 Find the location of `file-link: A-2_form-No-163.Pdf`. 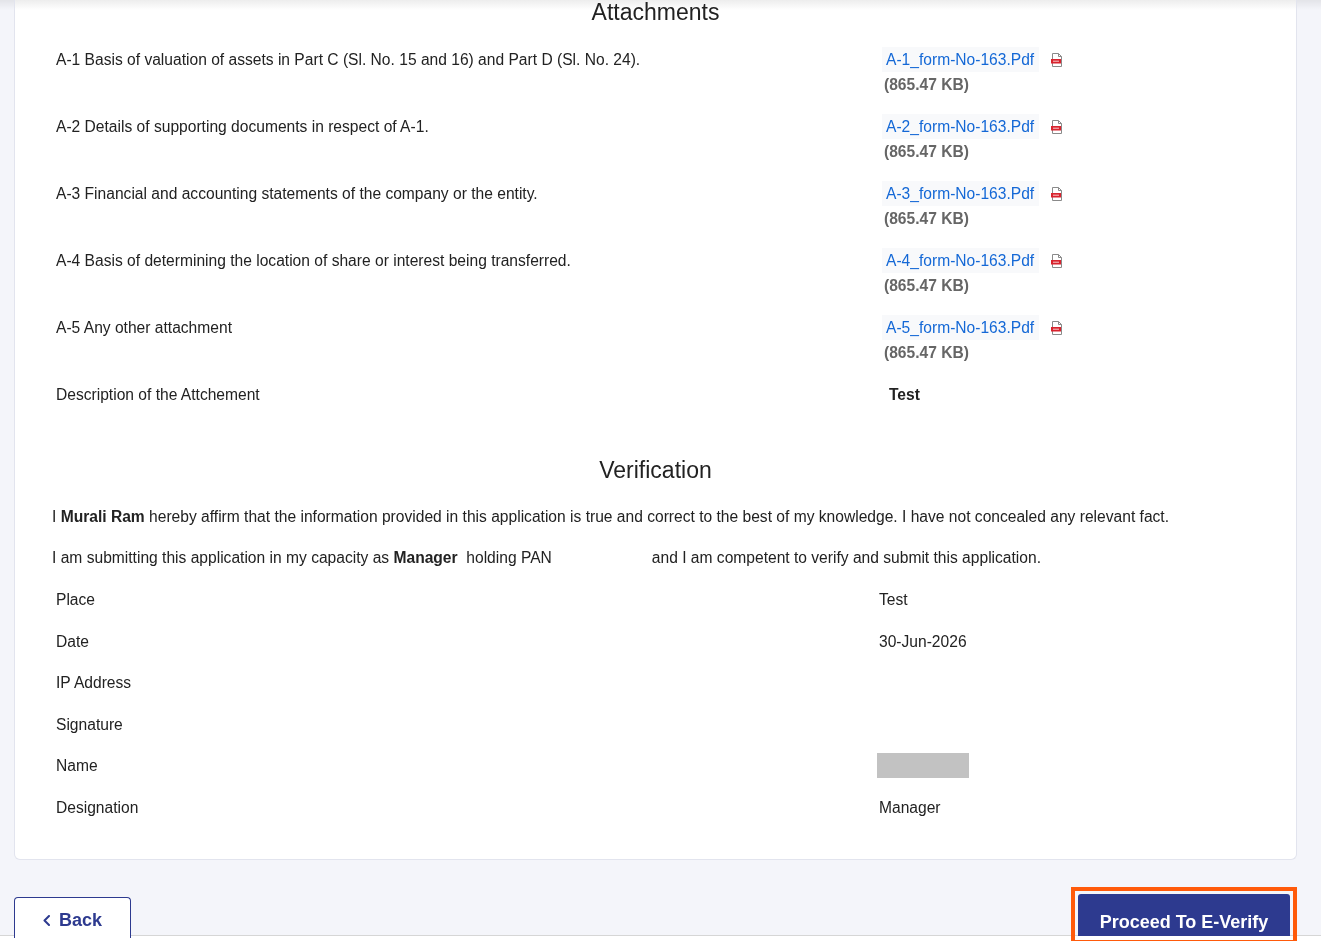

file-link: A-2_form-No-163.Pdf is located at coordinates (961, 126).